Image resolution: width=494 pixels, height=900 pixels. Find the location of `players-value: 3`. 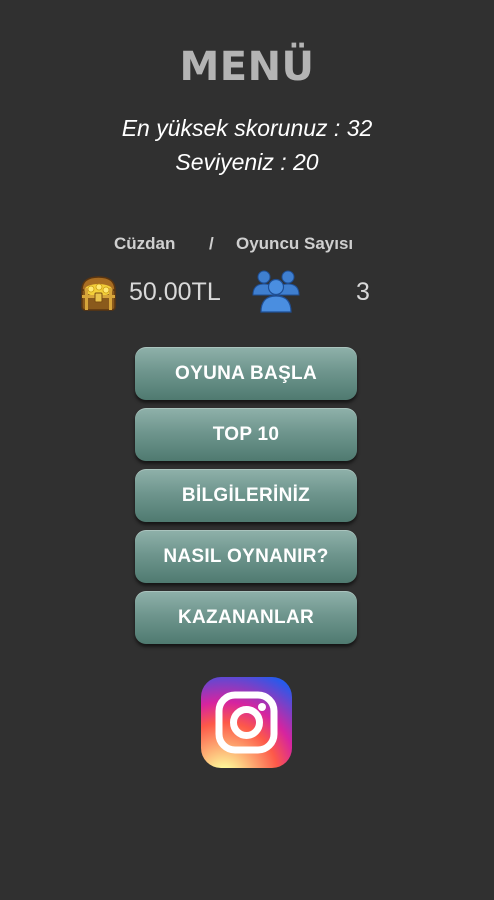

players-value: 3 is located at coordinates (363, 292).